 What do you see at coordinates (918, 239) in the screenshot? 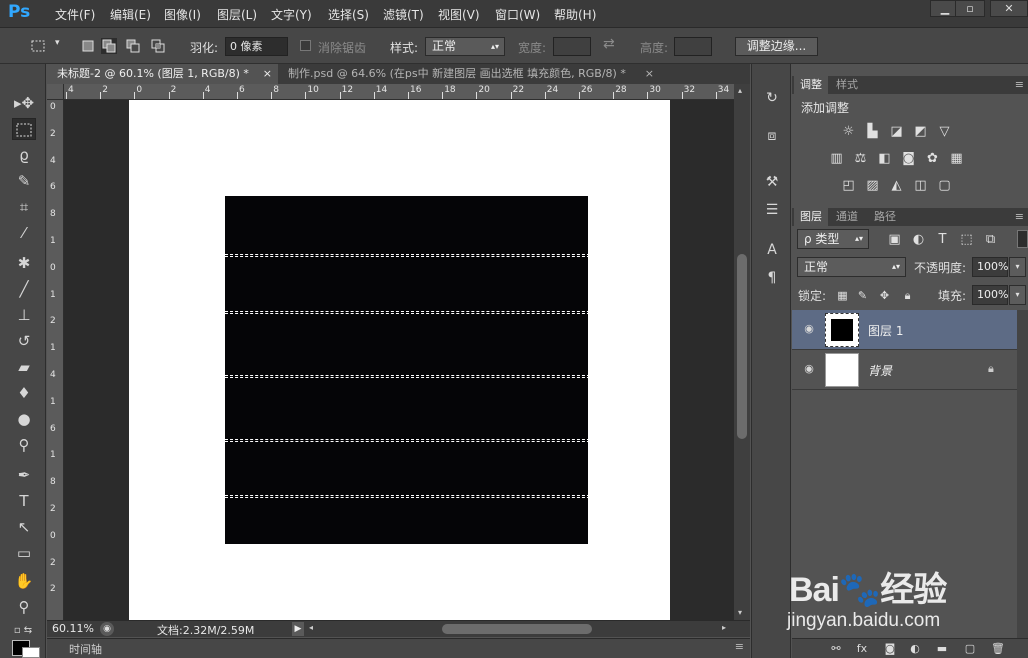
I see `filter-adjustment-icon: ◐` at bounding box center [918, 239].